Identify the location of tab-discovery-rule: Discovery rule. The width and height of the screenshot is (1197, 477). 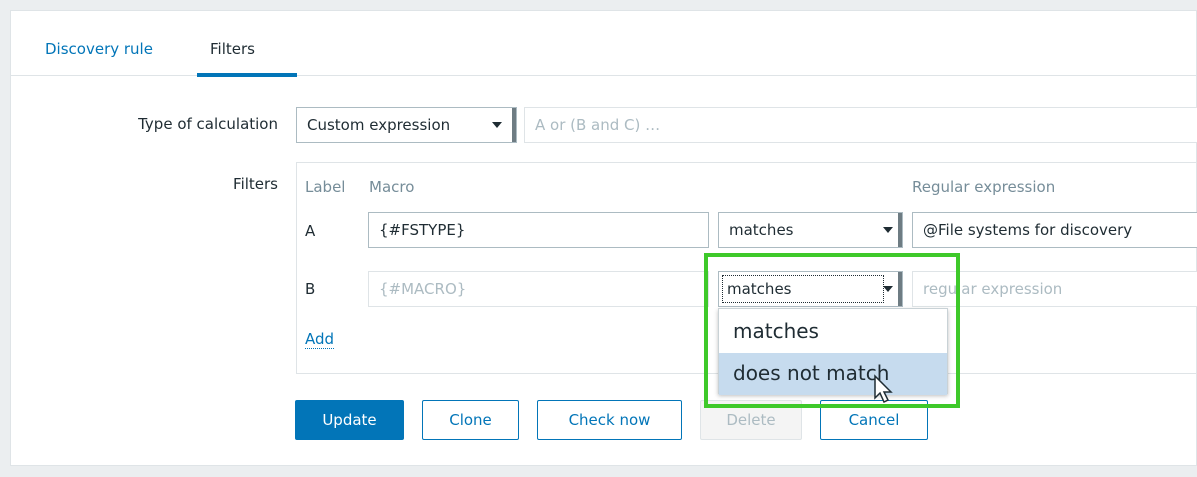
(99, 49).